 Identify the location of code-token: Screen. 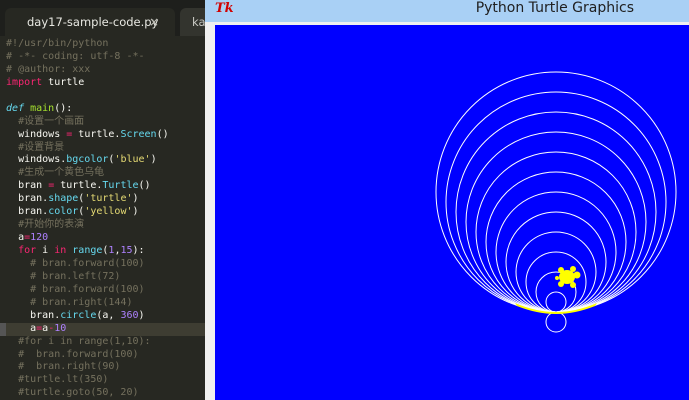
(138, 134).